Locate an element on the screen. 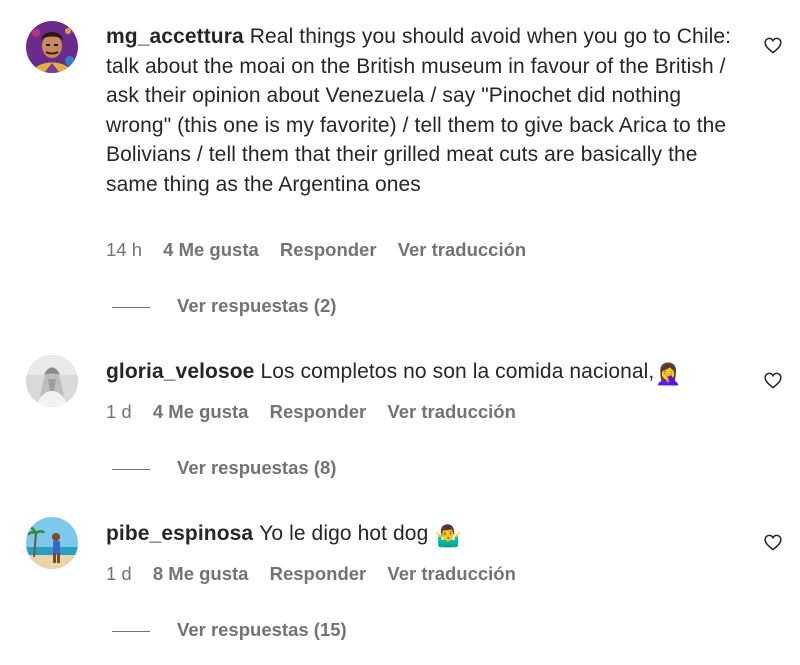  view-replies-button: Ver respuestas (8) is located at coordinates (224, 468).